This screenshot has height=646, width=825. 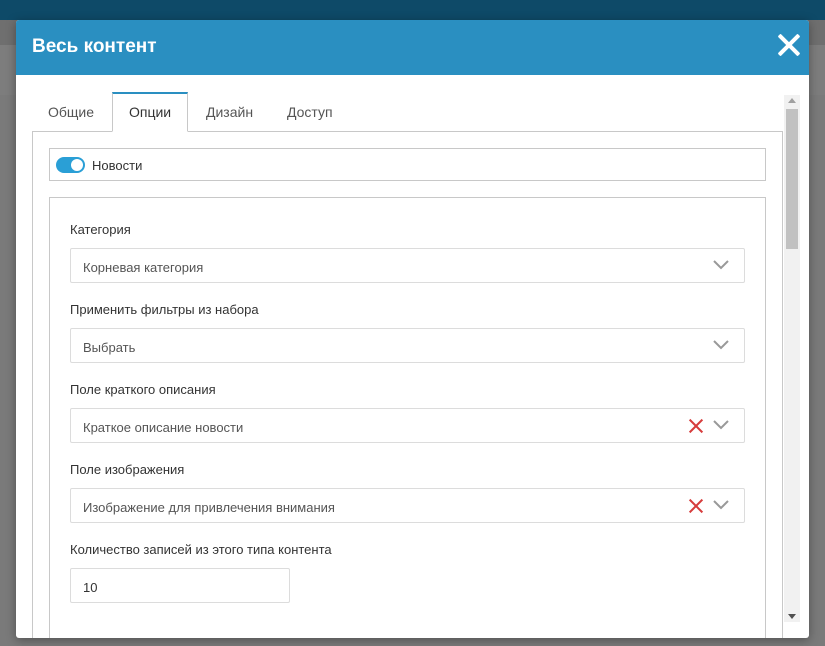 What do you see at coordinates (117, 165) in the screenshot?
I see `news-toggle-label: Новости` at bounding box center [117, 165].